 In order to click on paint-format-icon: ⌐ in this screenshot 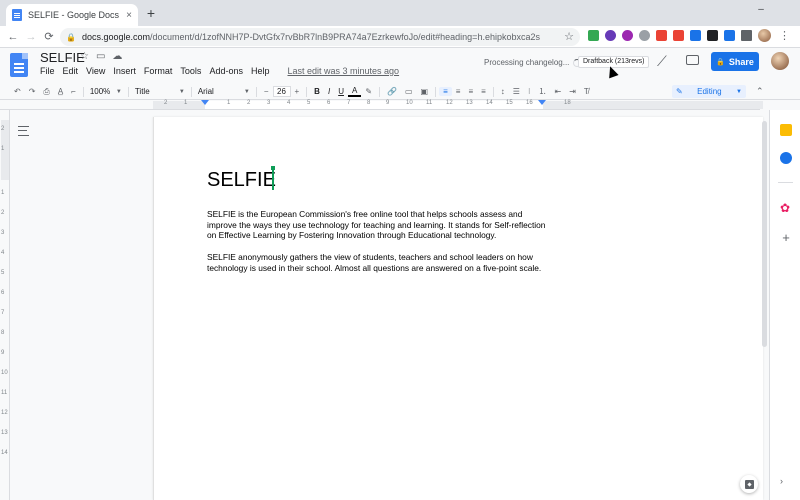, I will do `click(73, 91)`.